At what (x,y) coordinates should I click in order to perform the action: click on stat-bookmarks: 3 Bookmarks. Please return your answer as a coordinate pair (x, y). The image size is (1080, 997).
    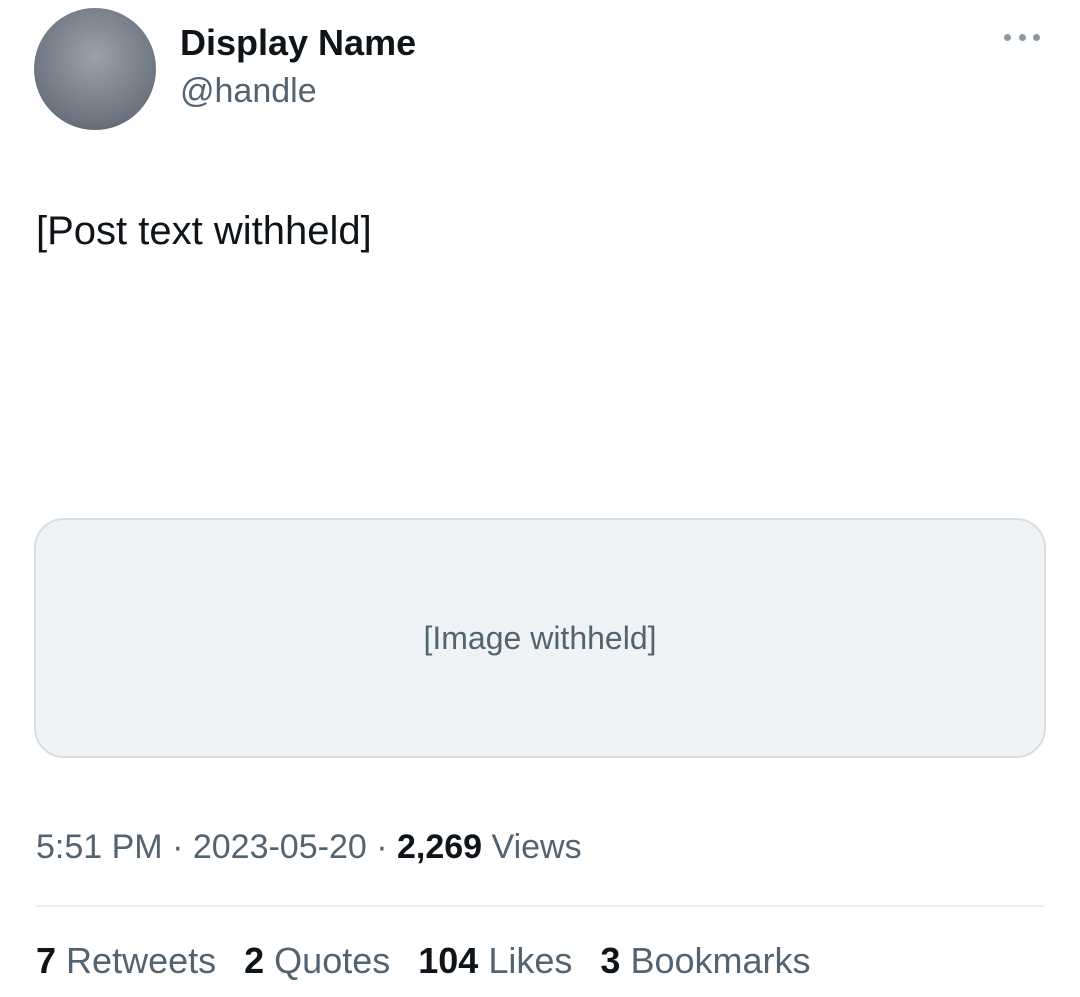
    Looking at the image, I should click on (705, 961).